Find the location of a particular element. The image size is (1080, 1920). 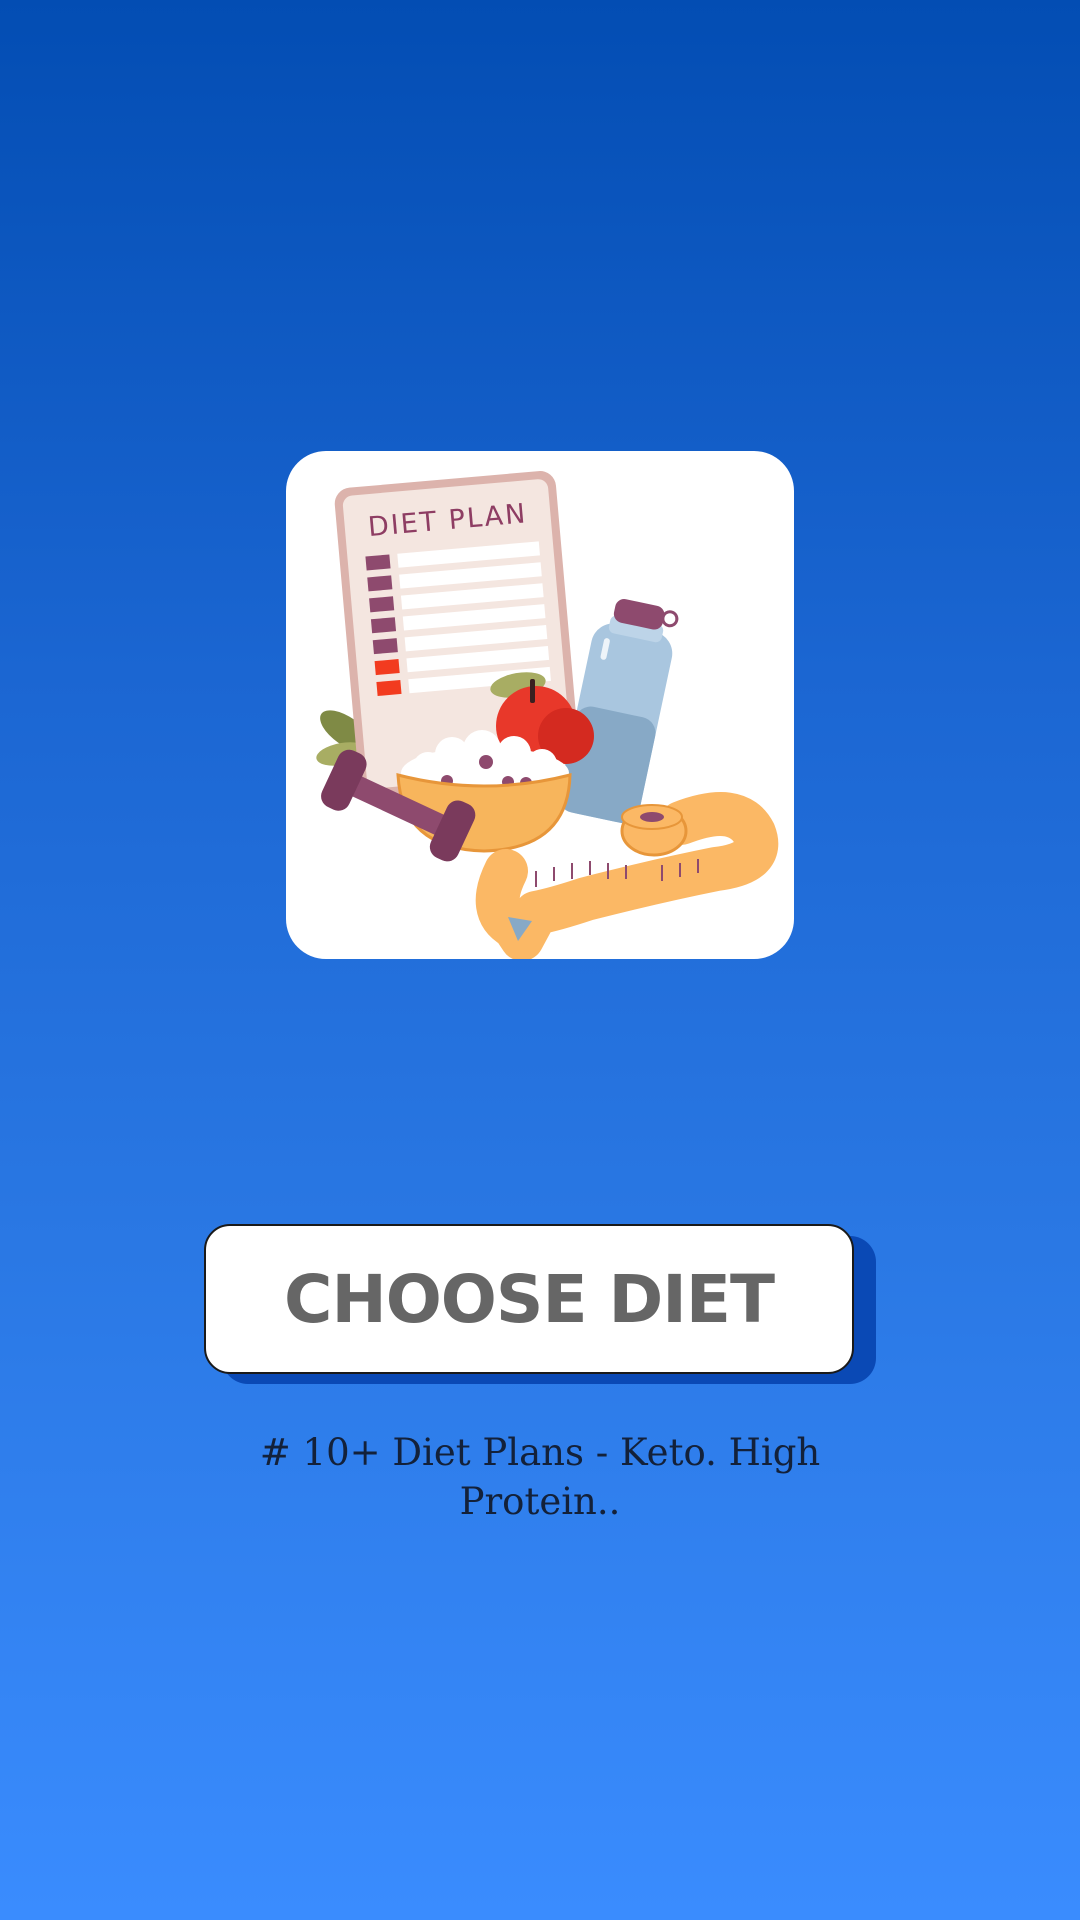

diet-plans-subtitle: # 10+ Diet Plans - Keto. High Protein.. is located at coordinates (540, 1477).